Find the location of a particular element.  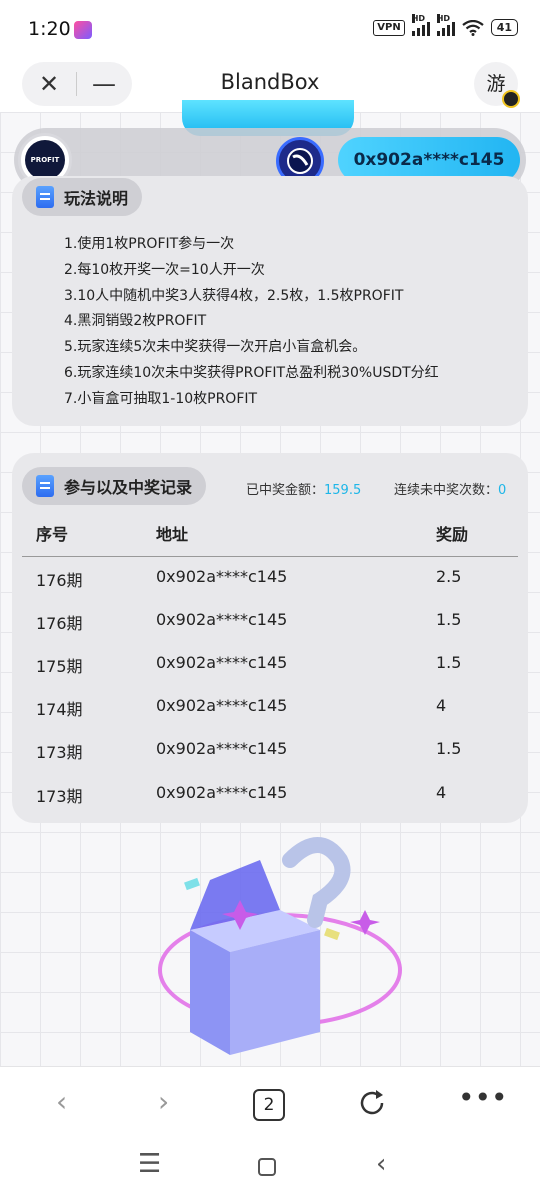

rule-item: 1.使用1枚PROFIT参与一次 is located at coordinates (149, 244).